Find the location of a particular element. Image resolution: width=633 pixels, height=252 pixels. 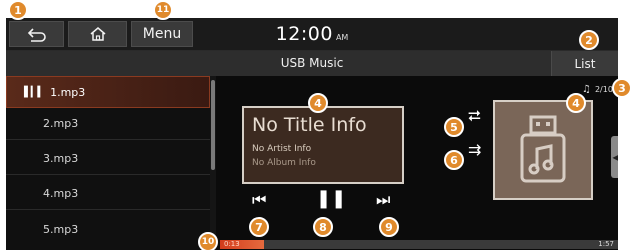

list-button: List is located at coordinates (584, 63).